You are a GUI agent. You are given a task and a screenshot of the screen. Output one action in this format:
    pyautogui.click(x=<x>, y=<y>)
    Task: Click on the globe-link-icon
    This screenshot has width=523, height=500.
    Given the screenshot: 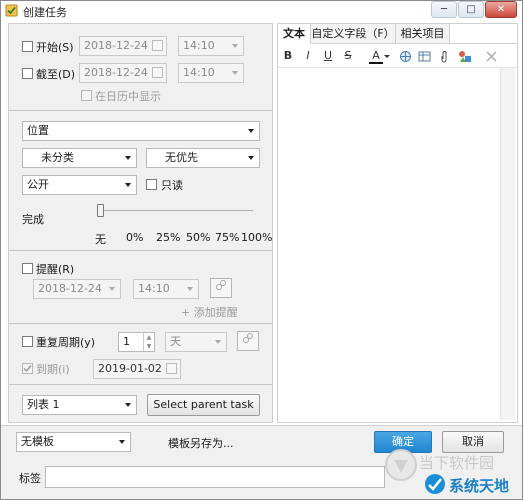 What is the action you would take?
    pyautogui.click(x=405, y=56)
    